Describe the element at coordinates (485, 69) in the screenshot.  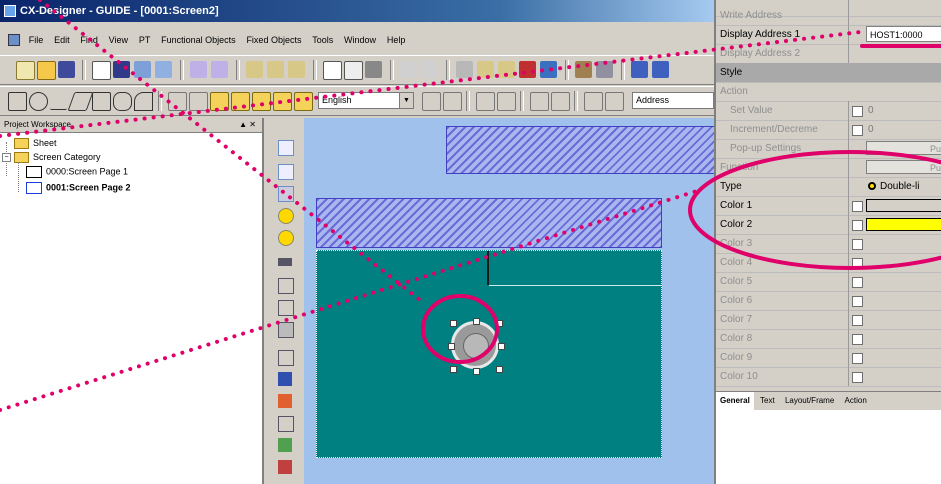
I see `copy-object-icon` at that location.